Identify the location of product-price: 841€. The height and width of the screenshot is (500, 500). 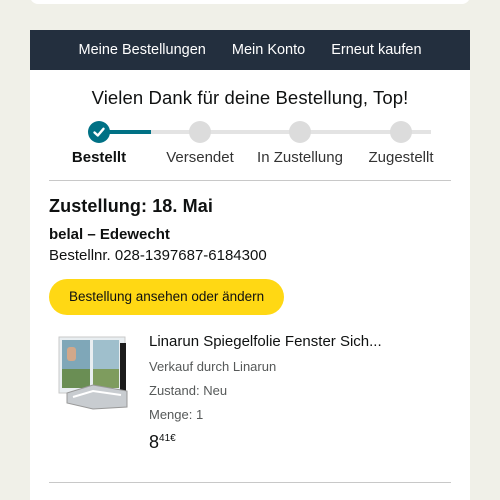
(265, 442).